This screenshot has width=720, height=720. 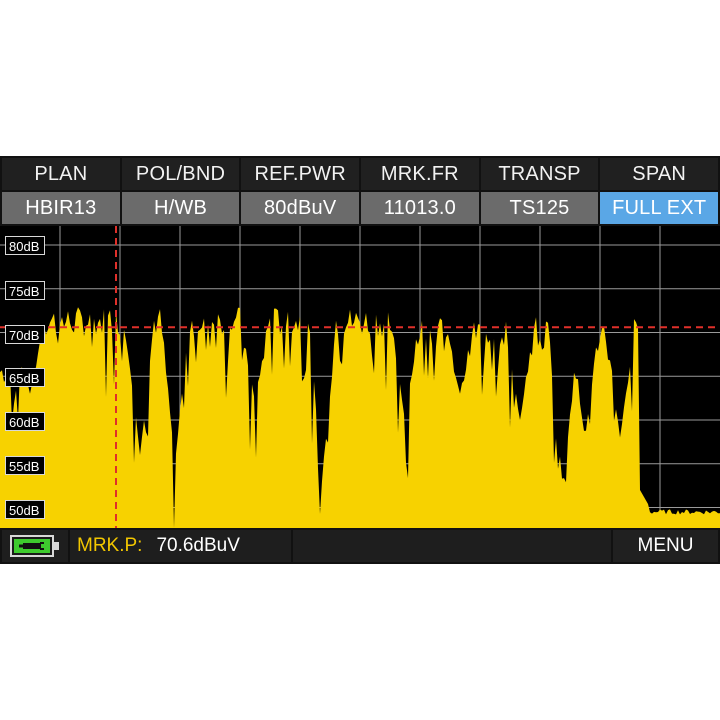 What do you see at coordinates (25, 377) in the screenshot?
I see `db-label-65: 65dB` at bounding box center [25, 377].